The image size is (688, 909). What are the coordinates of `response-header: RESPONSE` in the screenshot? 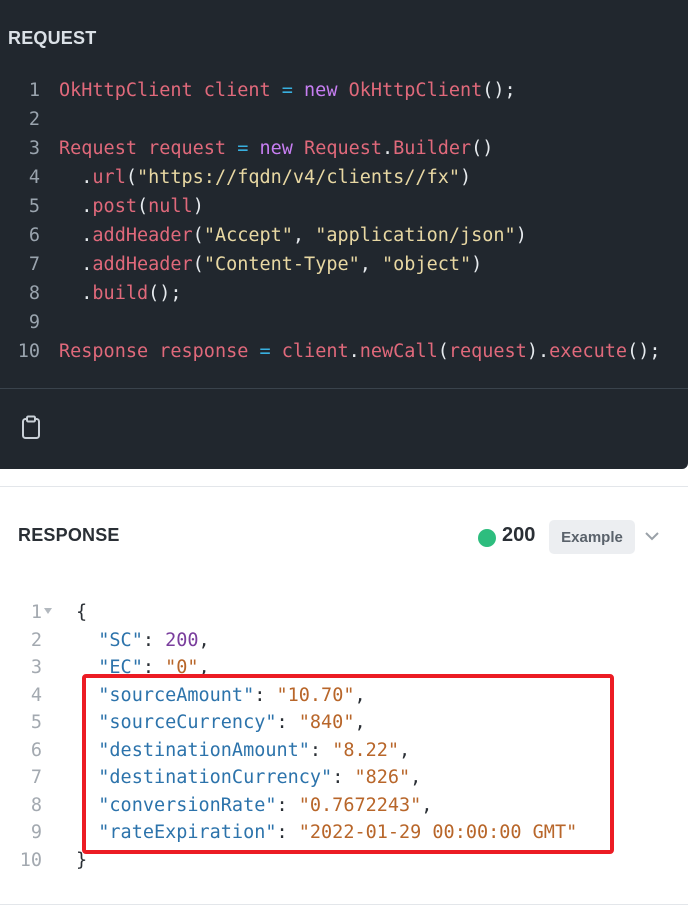 It's located at (69, 535).